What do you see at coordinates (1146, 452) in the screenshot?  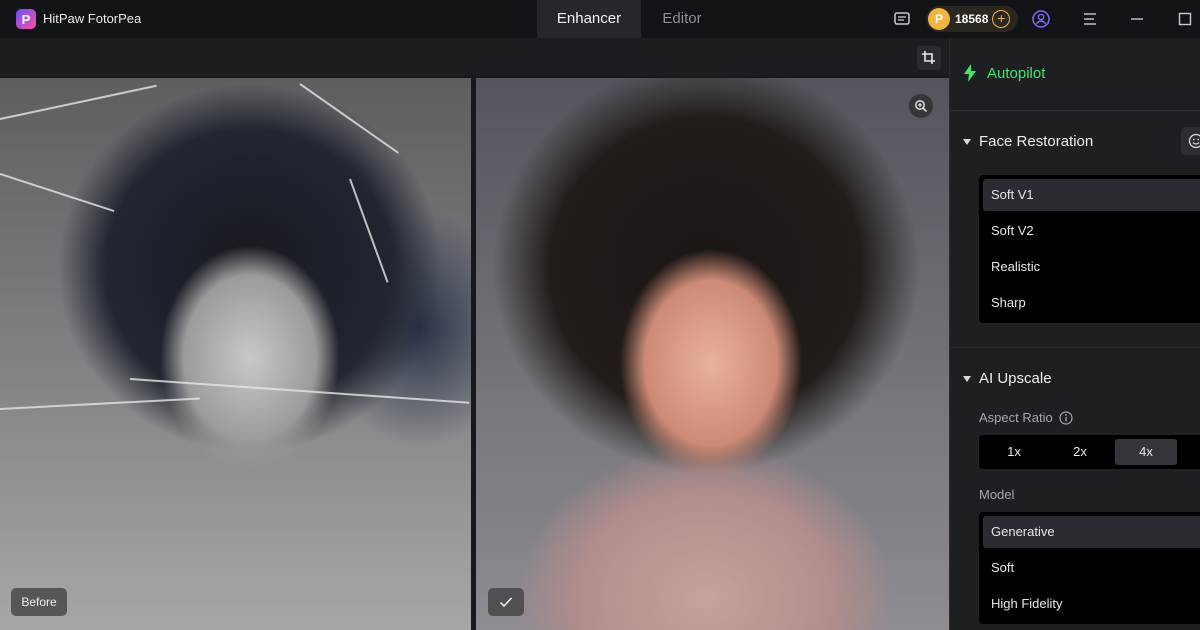 I see `ratio-4x: 4x` at bounding box center [1146, 452].